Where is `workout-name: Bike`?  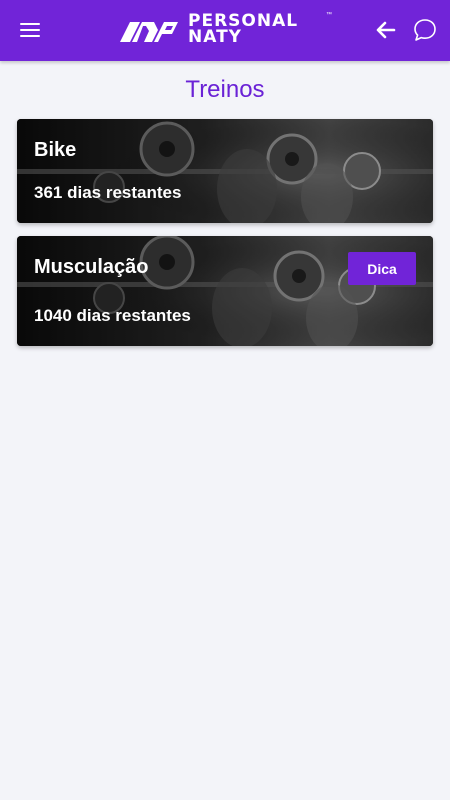
workout-name: Bike is located at coordinates (55, 150).